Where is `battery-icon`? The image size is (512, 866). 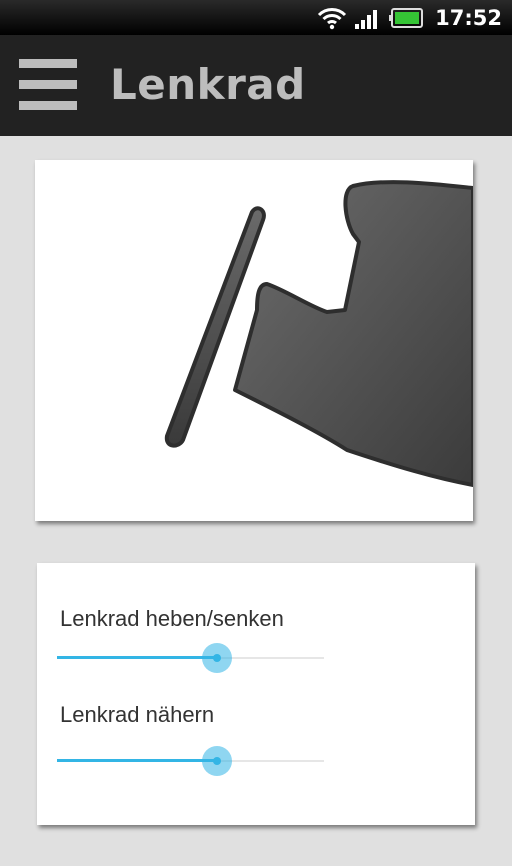 battery-icon is located at coordinates (406, 17).